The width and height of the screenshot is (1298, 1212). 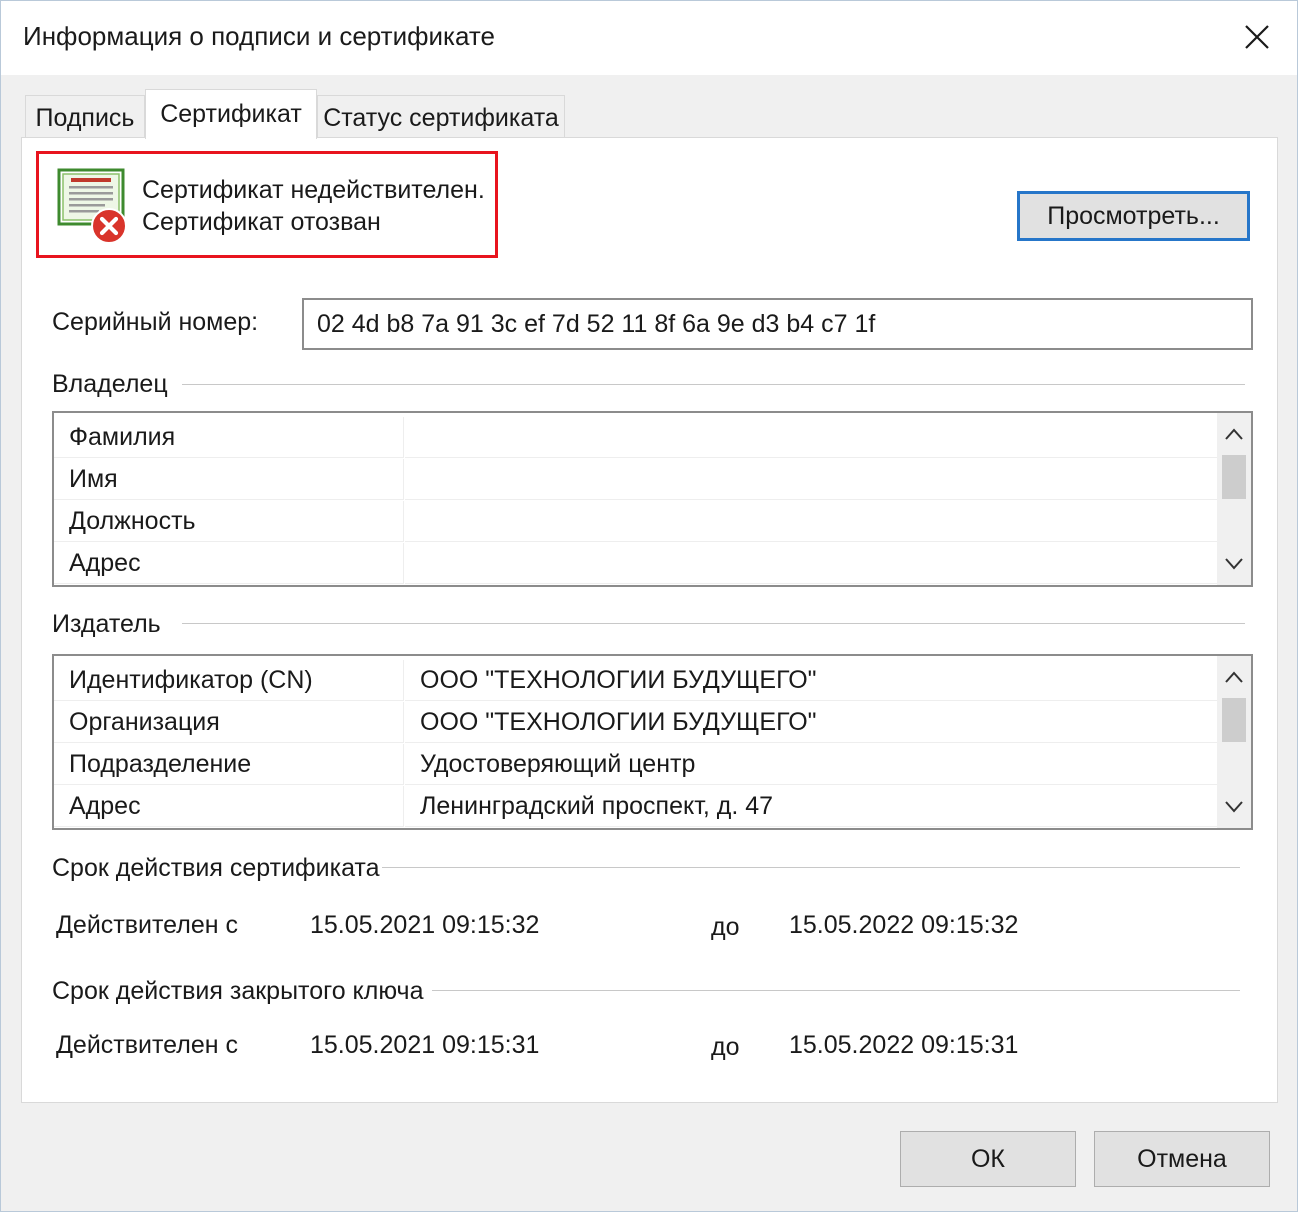 I want to click on owner-key: Фамилия, so click(x=229, y=437).